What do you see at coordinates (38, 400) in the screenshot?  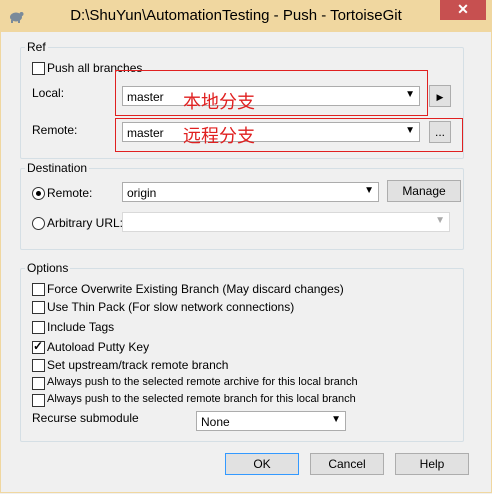 I see `always-push-branch-checkbox` at bounding box center [38, 400].